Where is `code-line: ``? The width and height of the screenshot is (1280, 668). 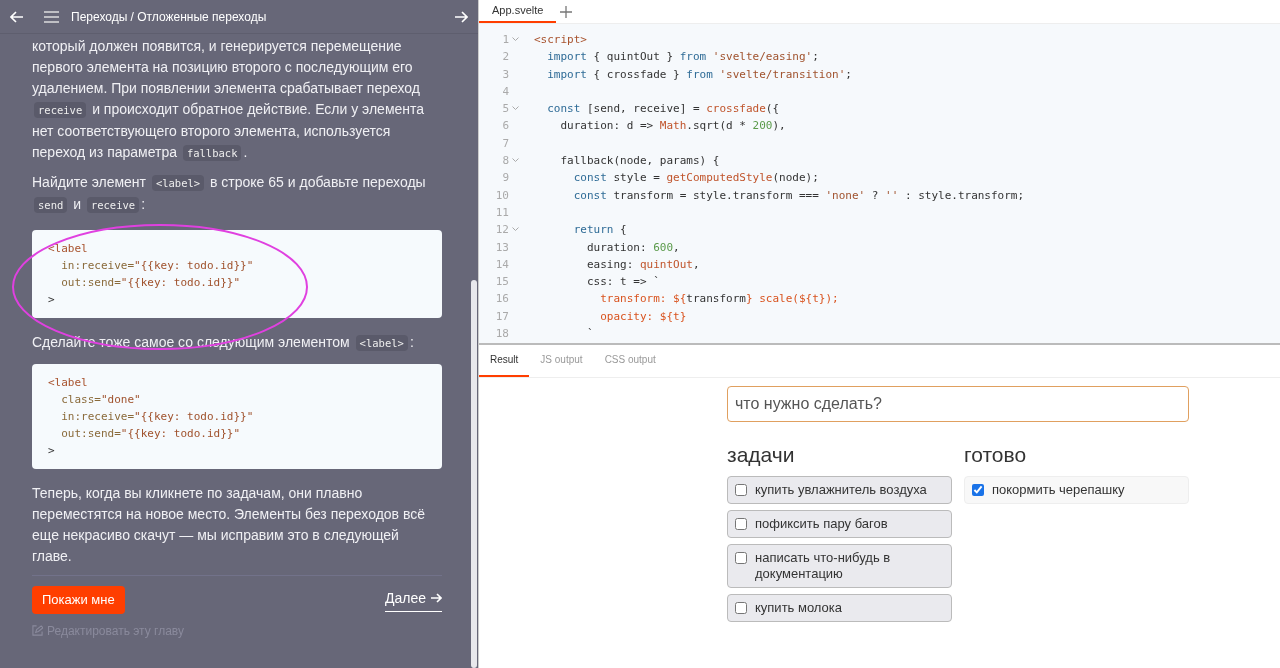
code-line: ` is located at coordinates (589, 334).